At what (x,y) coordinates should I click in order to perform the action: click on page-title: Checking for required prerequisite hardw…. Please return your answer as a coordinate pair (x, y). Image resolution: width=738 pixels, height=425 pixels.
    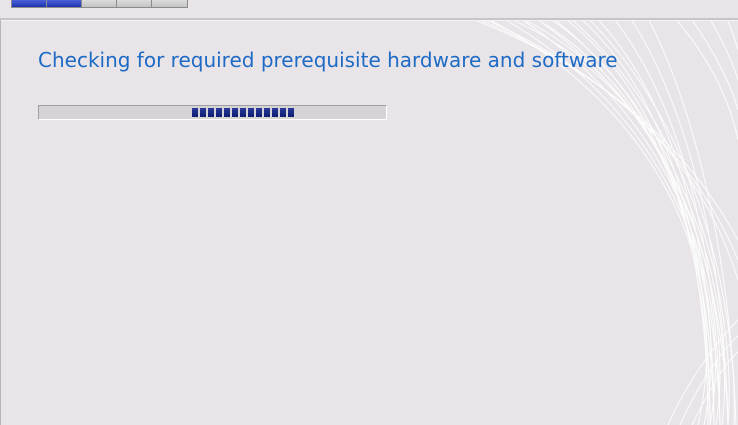
    Looking at the image, I should click on (328, 60).